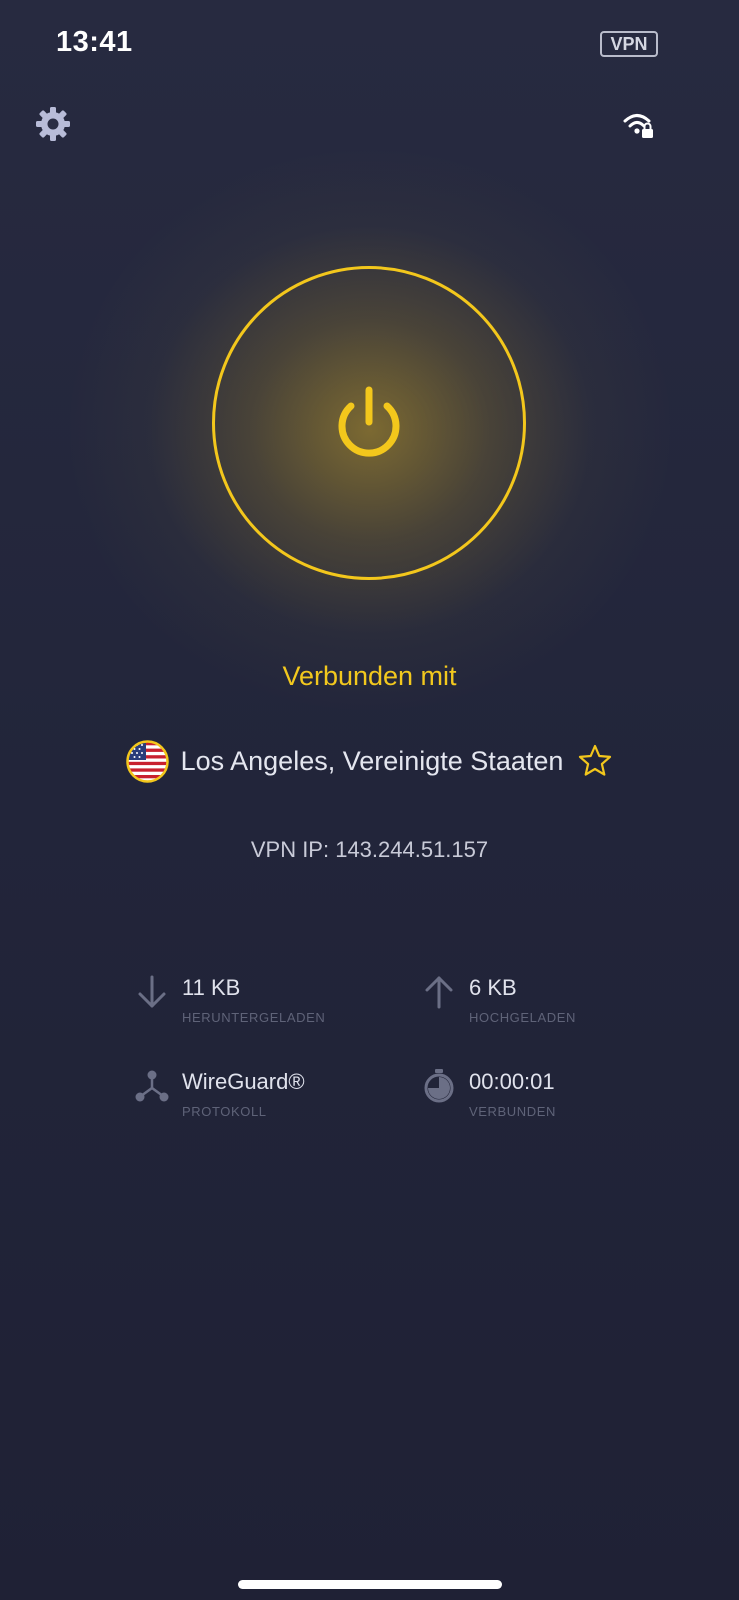  Describe the element at coordinates (595, 761) in the screenshot. I see `star-icon` at that location.